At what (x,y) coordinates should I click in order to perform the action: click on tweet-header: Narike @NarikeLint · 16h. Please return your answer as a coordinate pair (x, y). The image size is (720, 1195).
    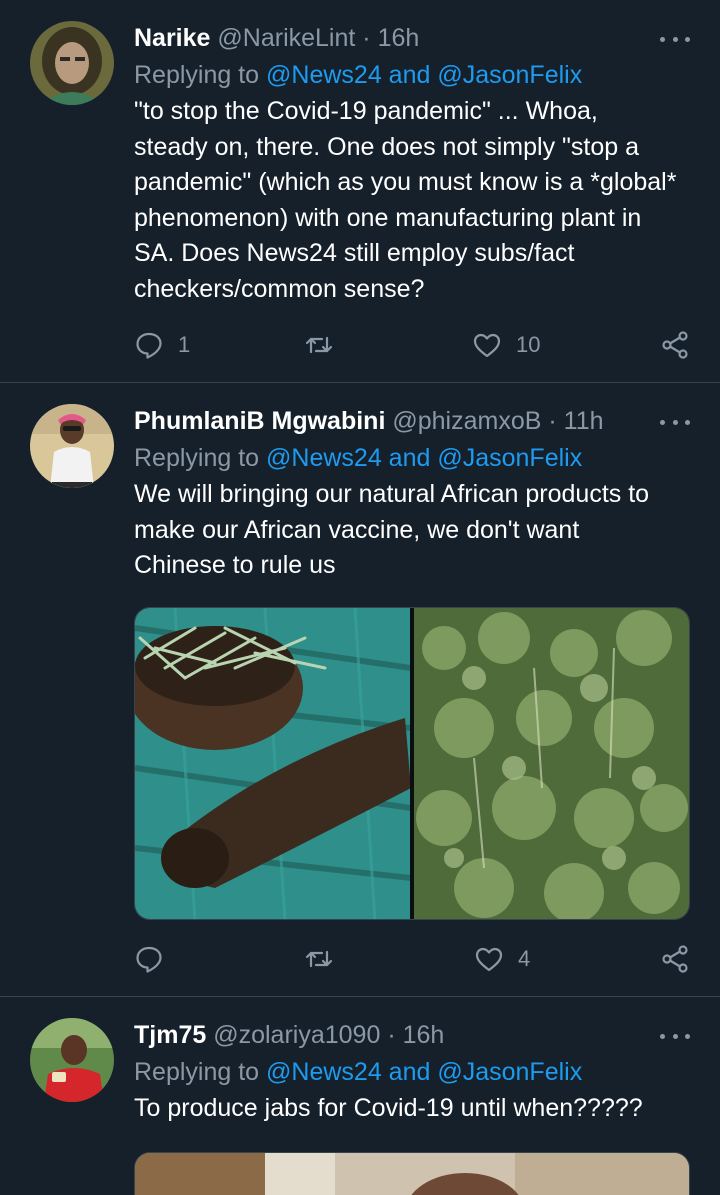
    Looking at the image, I should click on (412, 38).